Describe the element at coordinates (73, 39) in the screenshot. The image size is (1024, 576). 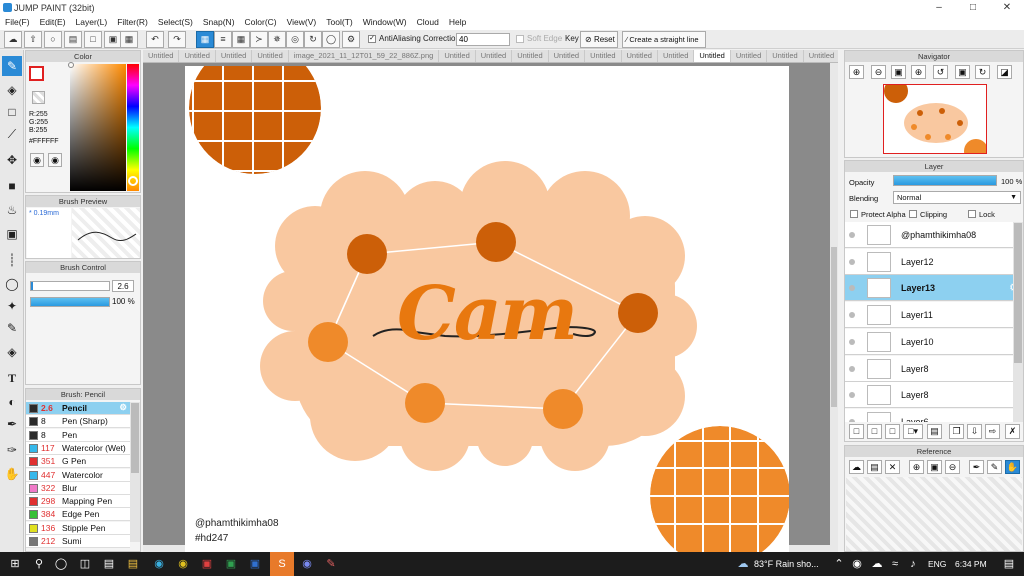
I see `folder-icon: ▤` at that location.